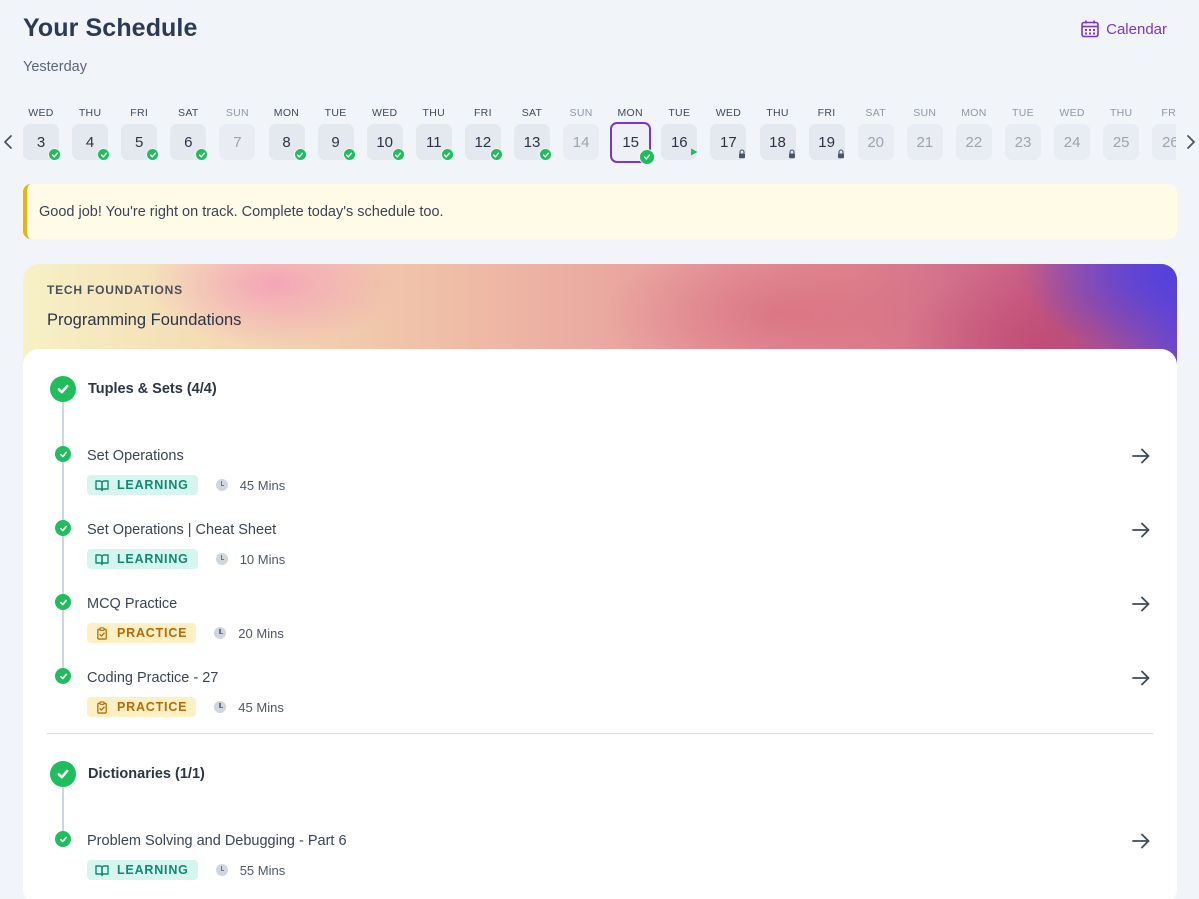  Describe the element at coordinates (115, 290) in the screenshot. I see `course-category: TECH FOUNDATIONS` at that location.